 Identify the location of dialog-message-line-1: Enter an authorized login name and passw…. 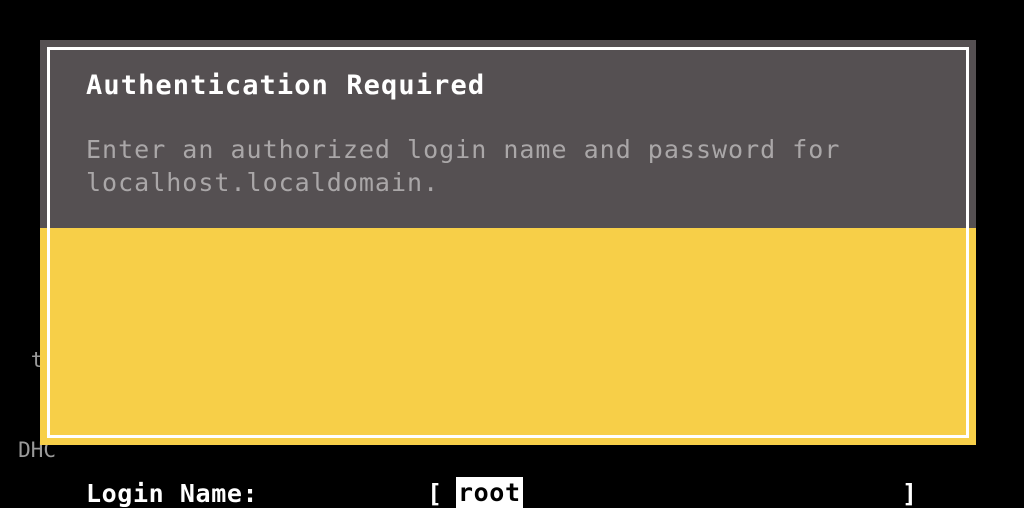
(463, 149).